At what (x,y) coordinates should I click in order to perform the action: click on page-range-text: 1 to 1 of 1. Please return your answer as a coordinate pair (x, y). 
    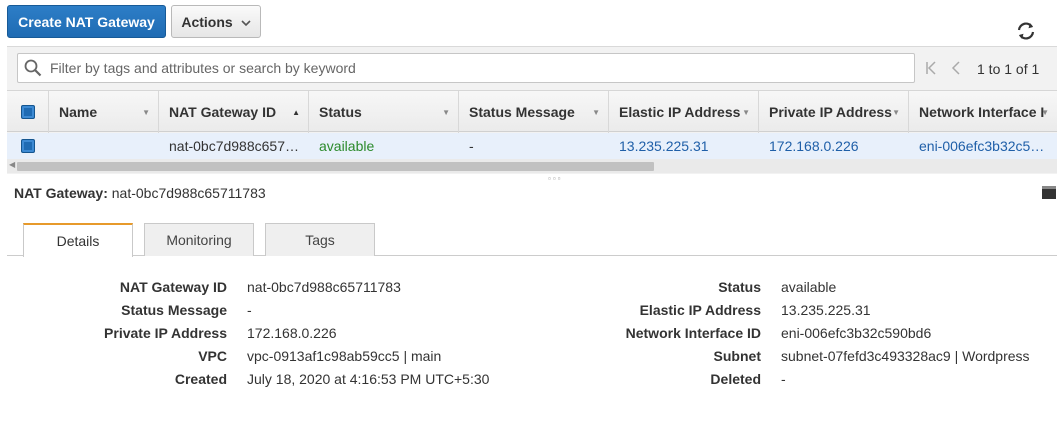
    Looking at the image, I should click on (1008, 69).